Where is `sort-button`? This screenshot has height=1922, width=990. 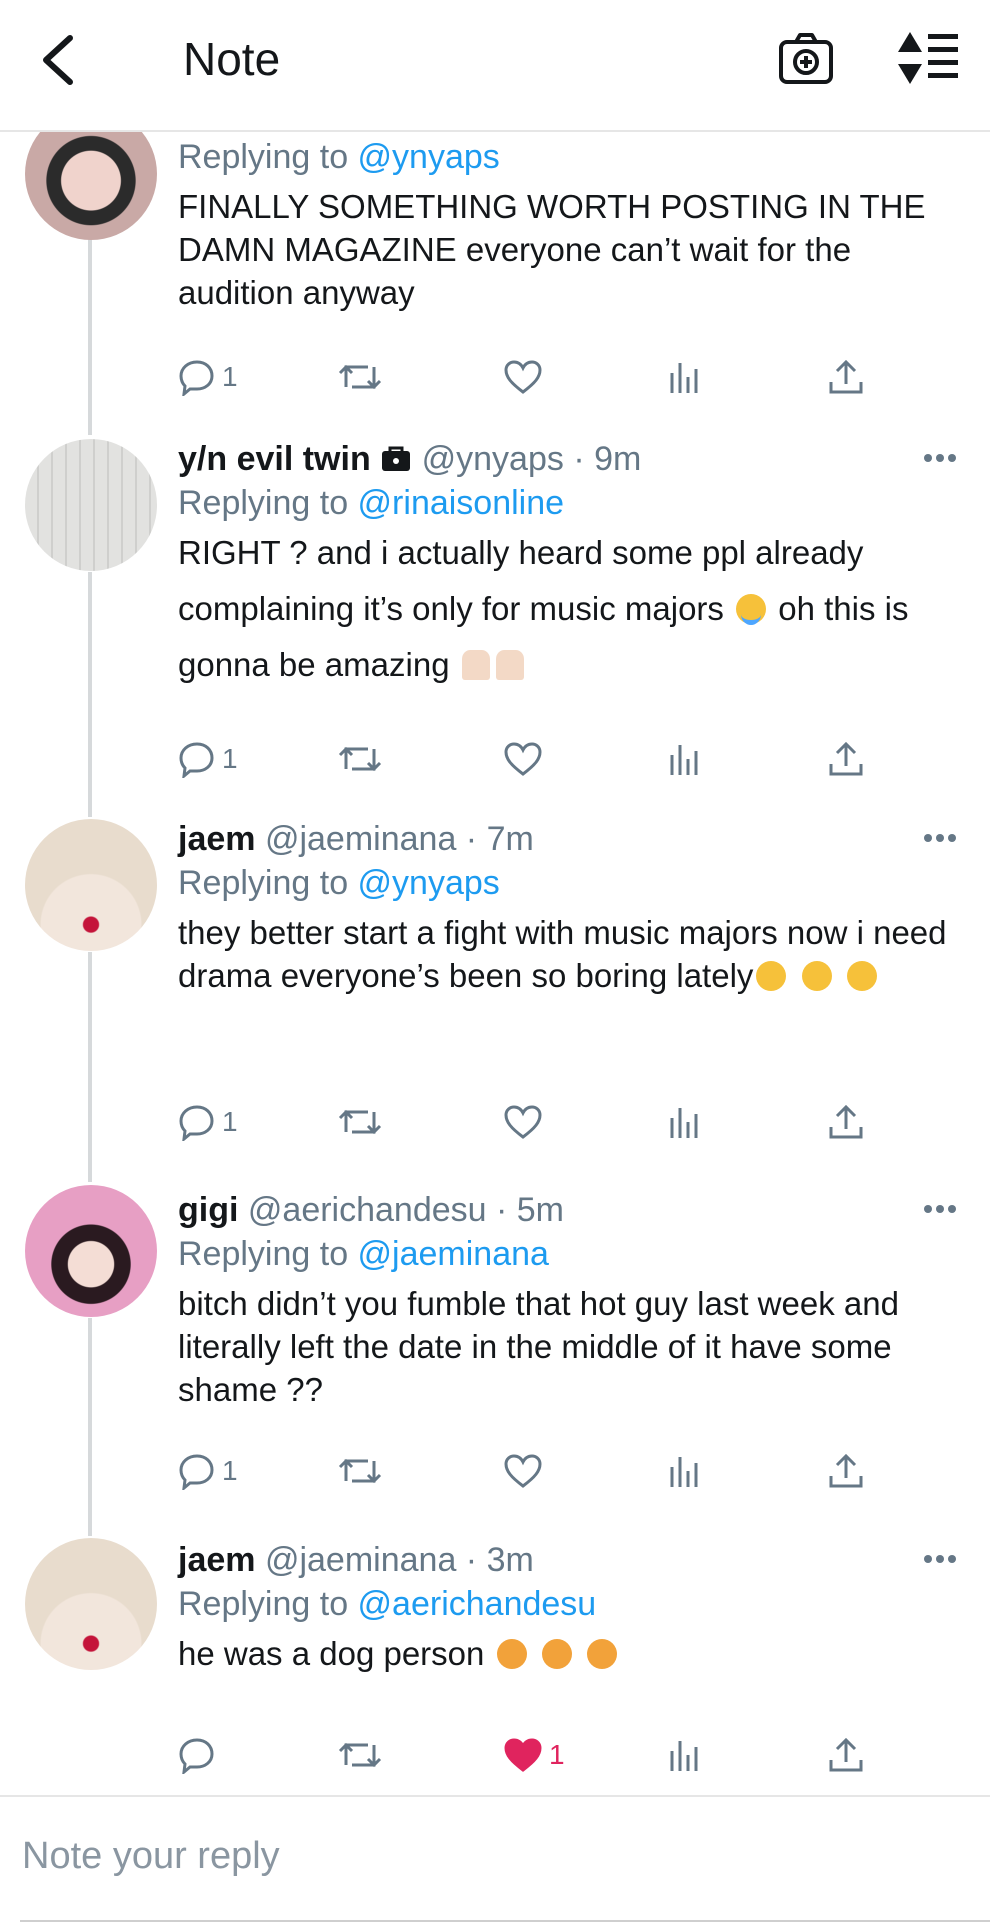
sort-button is located at coordinates (928, 58).